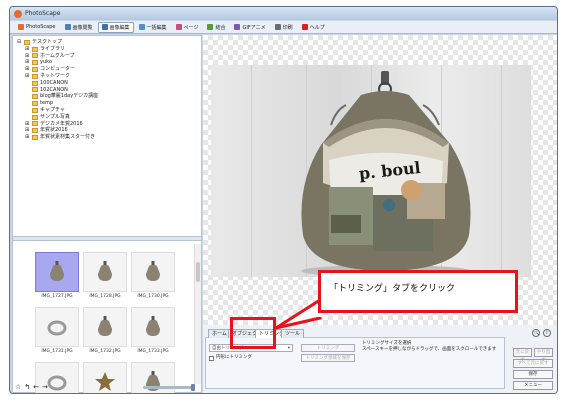  What do you see at coordinates (328, 358) in the screenshot?
I see `save-crop-area-button: トリミング領域を保存` at bounding box center [328, 358].